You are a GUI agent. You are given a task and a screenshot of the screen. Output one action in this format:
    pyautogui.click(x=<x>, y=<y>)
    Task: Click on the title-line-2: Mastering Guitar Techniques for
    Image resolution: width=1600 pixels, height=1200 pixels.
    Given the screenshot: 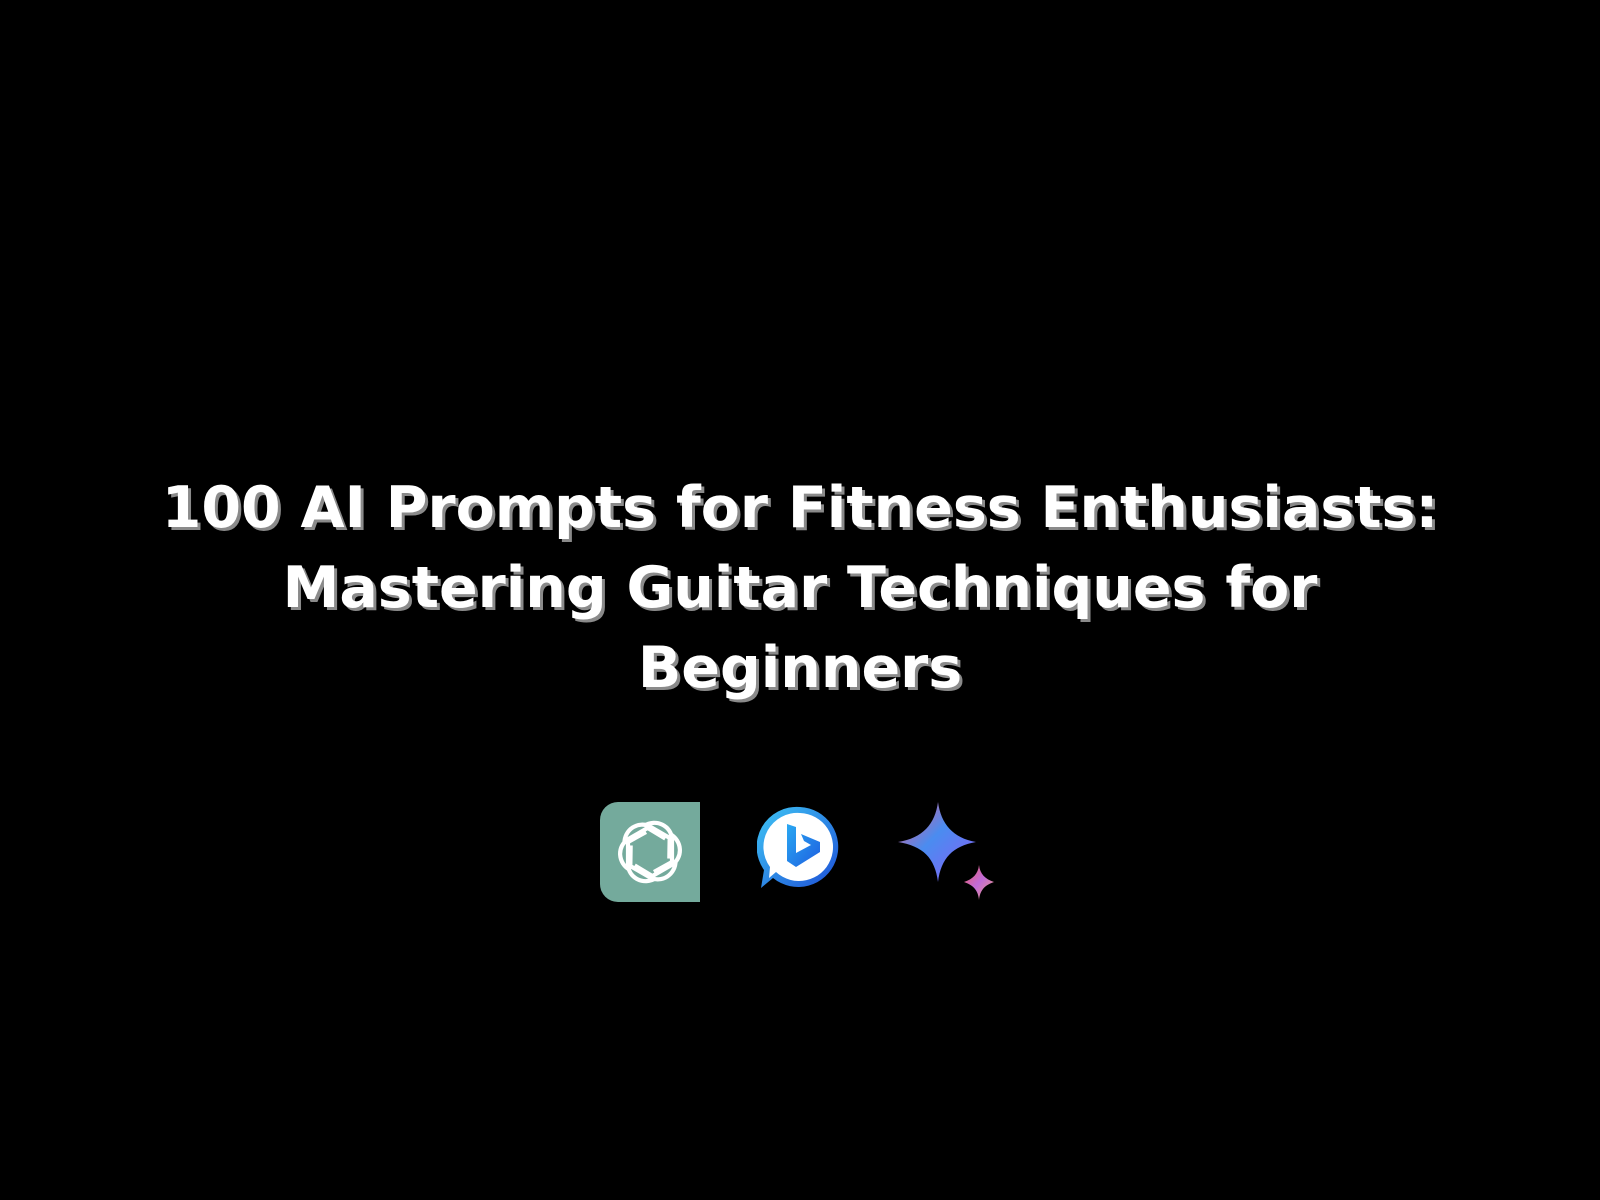 What is the action you would take?
    pyautogui.click(x=800, y=588)
    